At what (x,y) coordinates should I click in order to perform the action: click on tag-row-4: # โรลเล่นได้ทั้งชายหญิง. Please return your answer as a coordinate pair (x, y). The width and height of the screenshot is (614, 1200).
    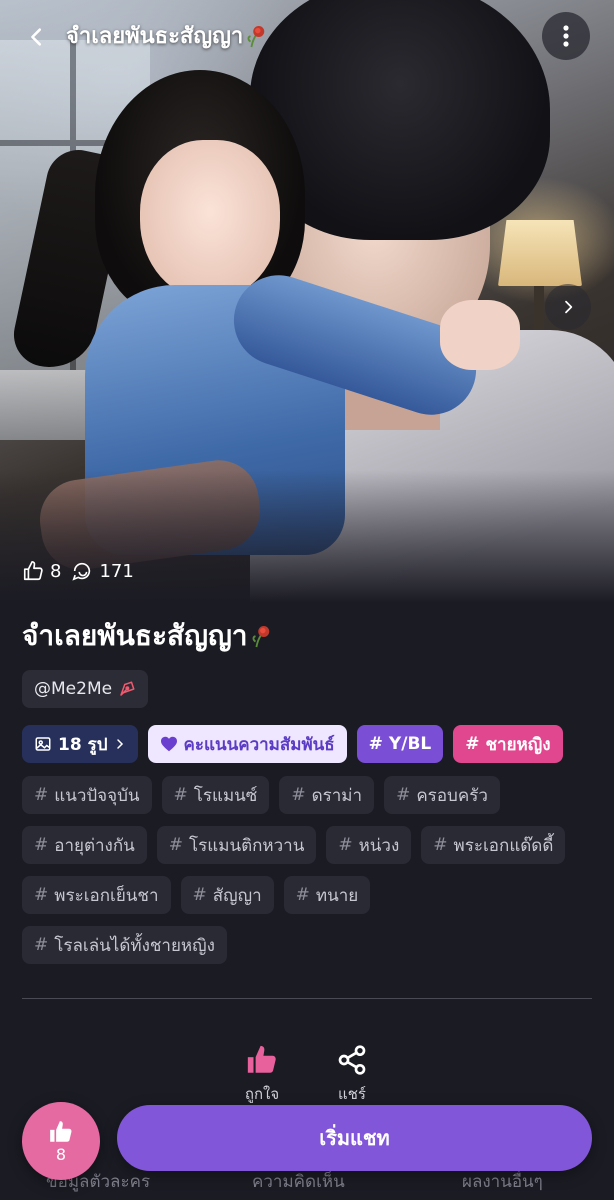
    Looking at the image, I should click on (124, 945).